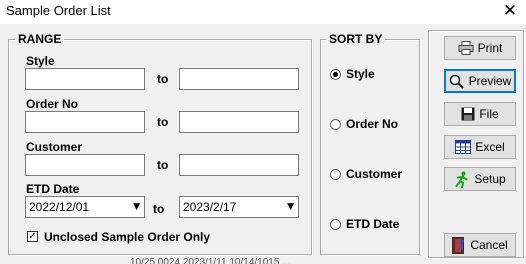 This screenshot has width=526, height=264. What do you see at coordinates (85, 122) in the screenshot?
I see `order-no-from-input` at bounding box center [85, 122].